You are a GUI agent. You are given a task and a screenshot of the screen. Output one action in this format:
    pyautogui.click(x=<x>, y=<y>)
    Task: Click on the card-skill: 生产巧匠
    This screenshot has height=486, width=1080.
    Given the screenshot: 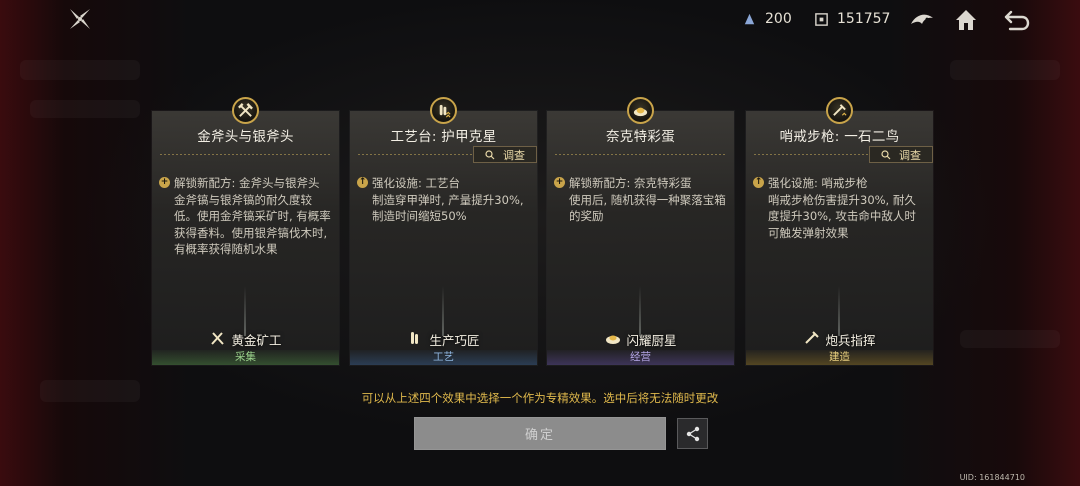 What is the action you would take?
    pyautogui.click(x=443, y=339)
    